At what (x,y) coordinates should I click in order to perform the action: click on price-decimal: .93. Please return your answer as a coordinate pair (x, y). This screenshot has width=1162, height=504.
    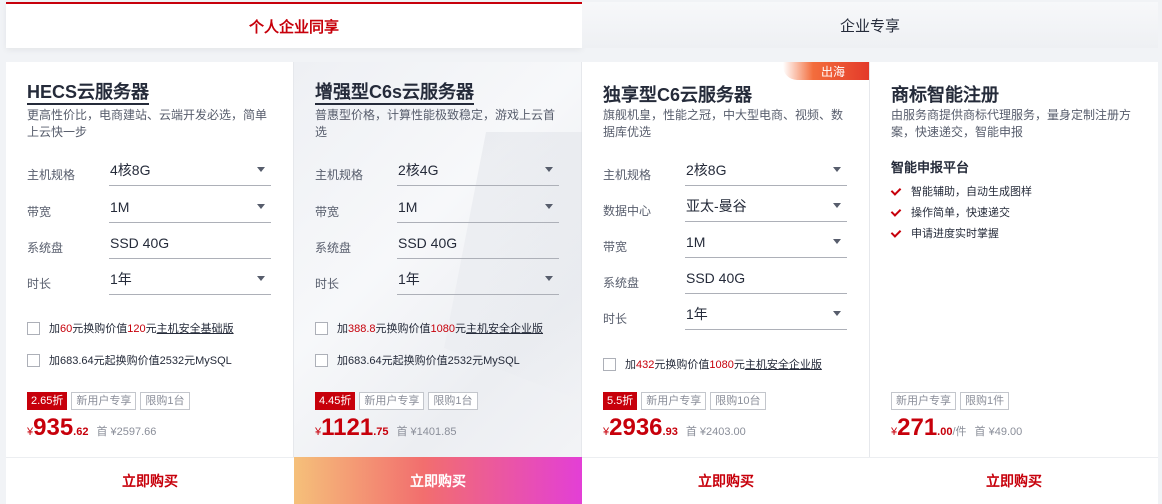
    Looking at the image, I should click on (670, 432).